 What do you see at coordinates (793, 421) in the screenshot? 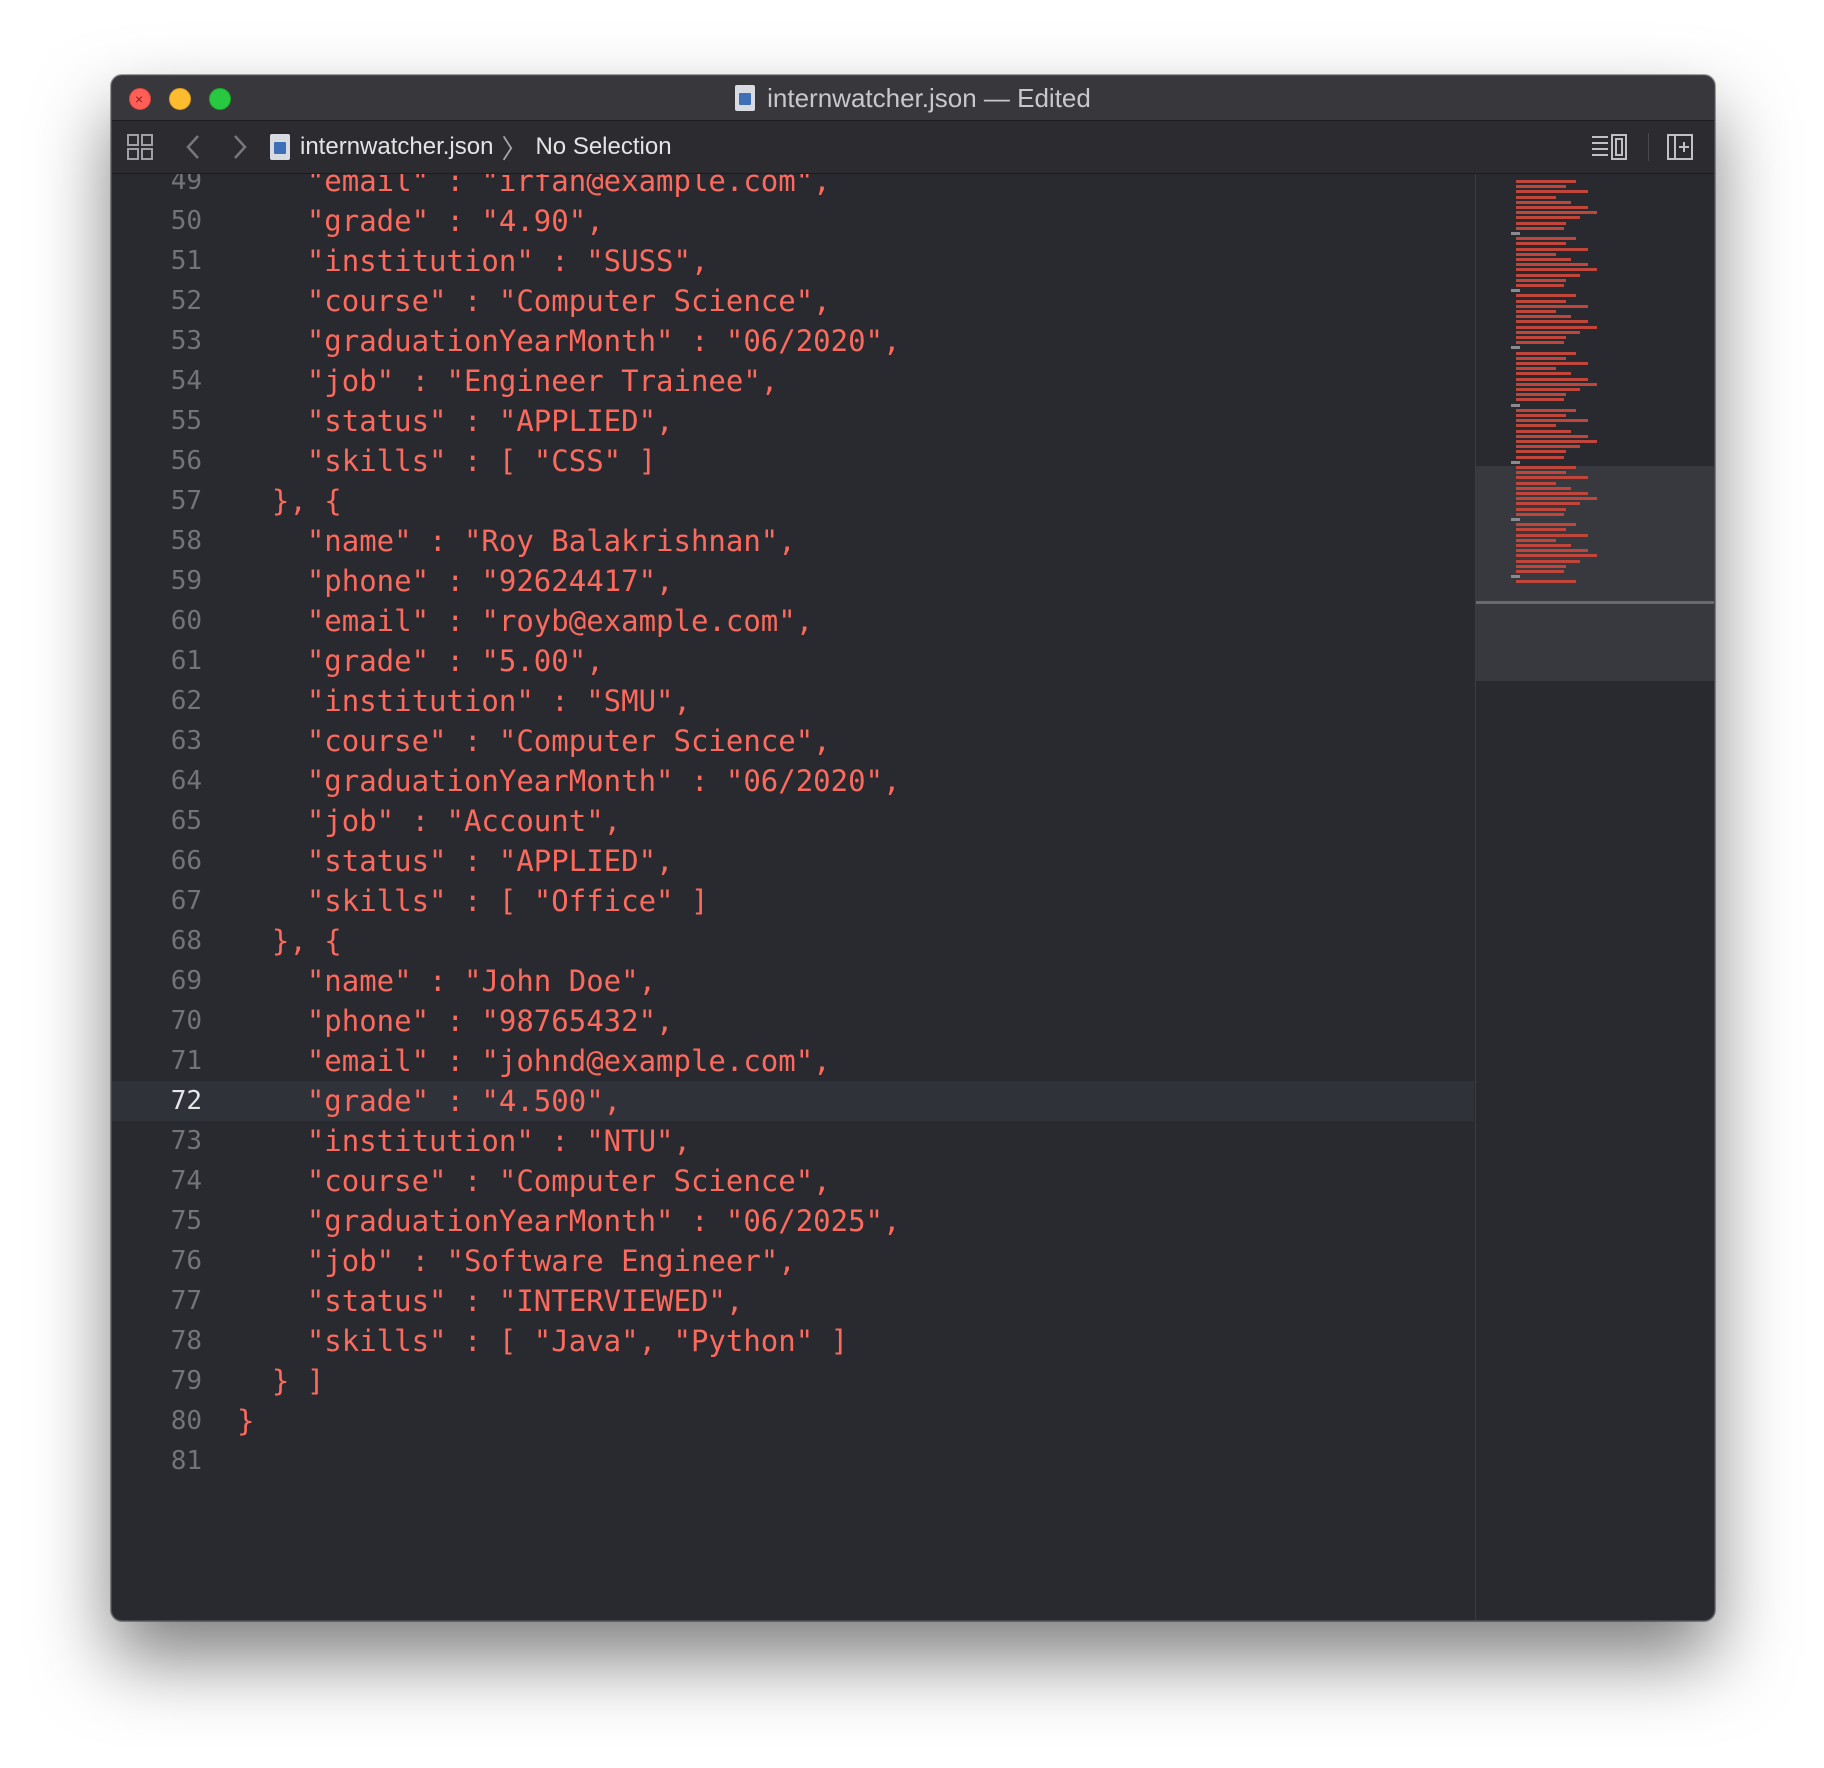
I see `code-line: 55 "status" : "APPLIED",` at bounding box center [793, 421].